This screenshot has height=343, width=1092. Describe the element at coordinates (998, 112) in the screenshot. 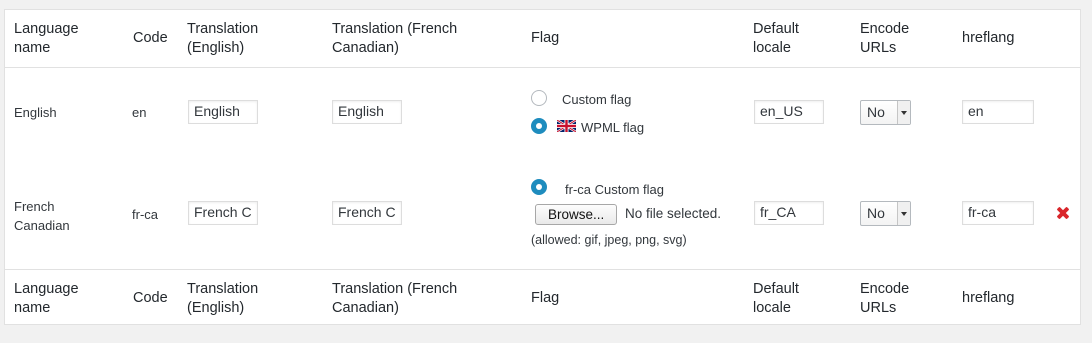

I see `hreflang-input: en` at that location.